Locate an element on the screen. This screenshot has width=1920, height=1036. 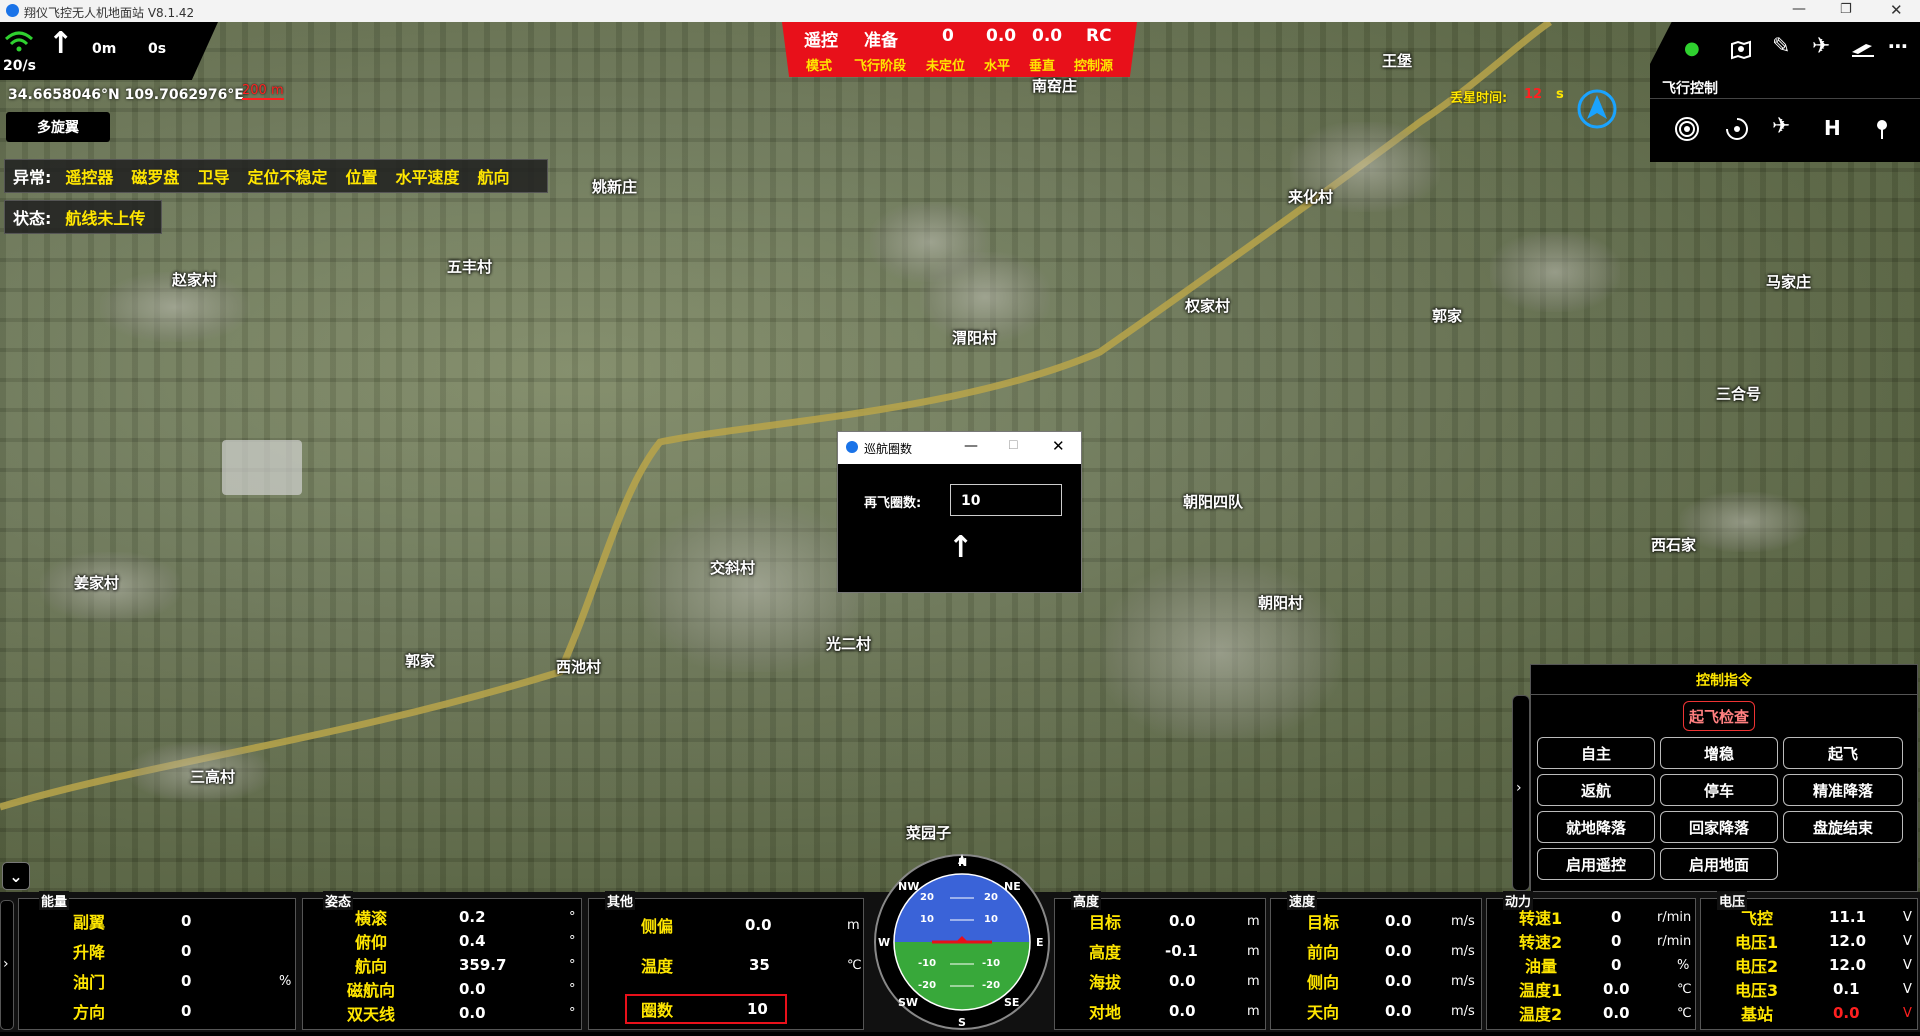
flight-status-banner: 遥控 准备 0 0.0 0.0 RC 模式 飞行阶段 未定位 水平 垂直 控制源 is located at coordinates (959, 49).